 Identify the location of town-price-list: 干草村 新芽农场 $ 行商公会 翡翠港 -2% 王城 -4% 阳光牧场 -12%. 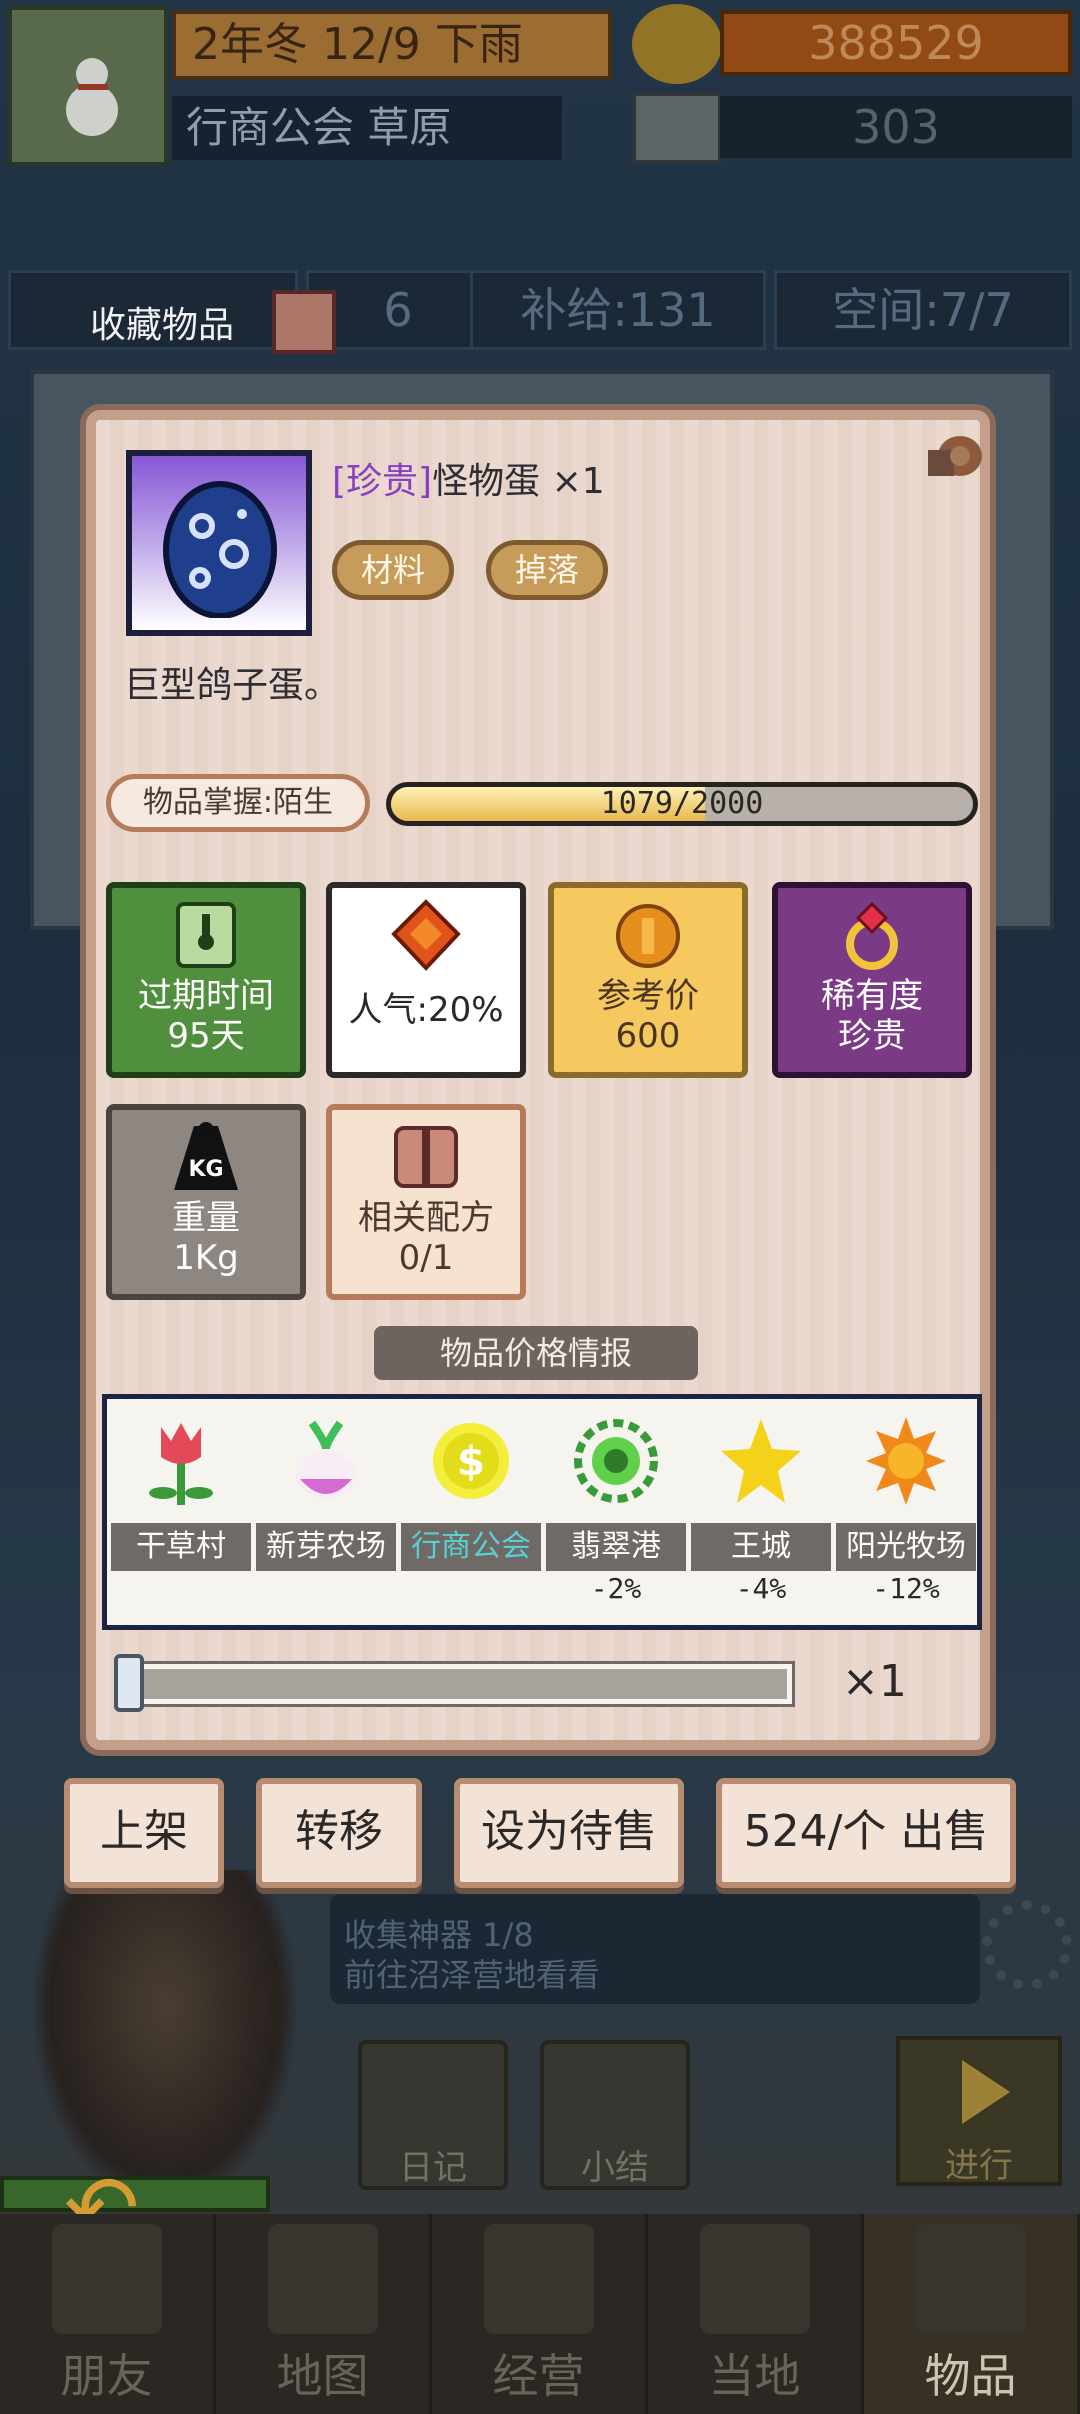
(542, 1512).